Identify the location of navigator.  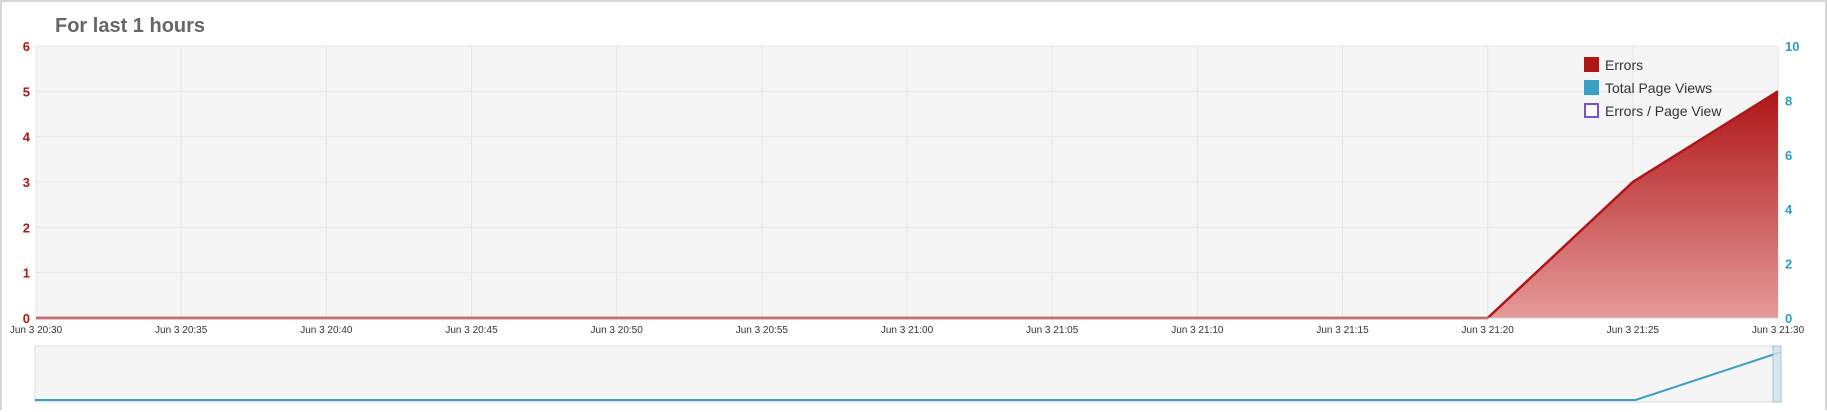
(908, 374).